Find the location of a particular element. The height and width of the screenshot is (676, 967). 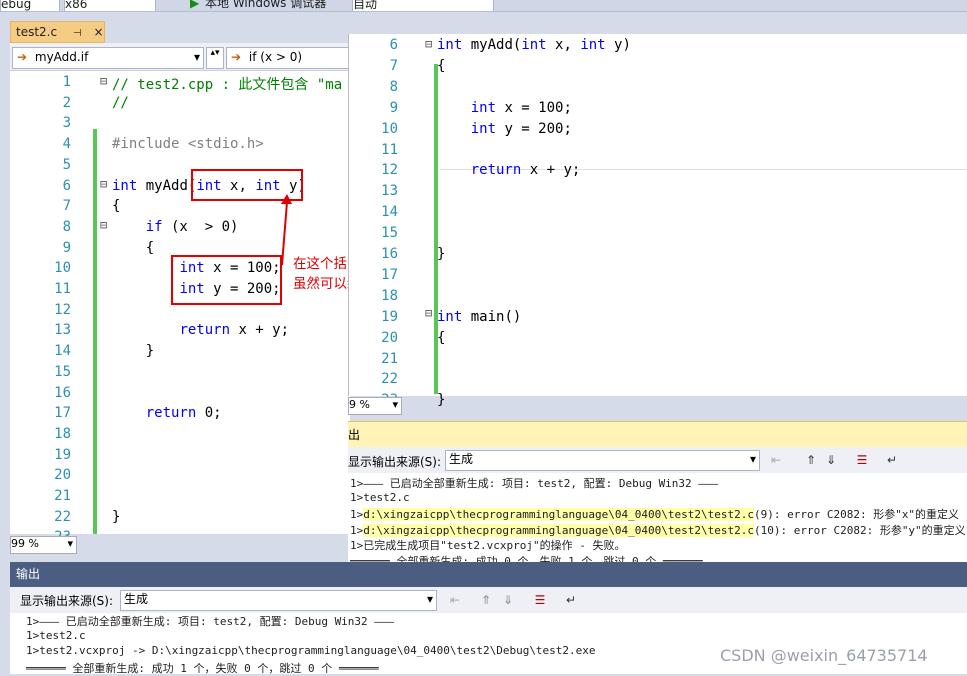

scope-dropdown: ➔ myAdd.if ▾ is located at coordinates (108, 58).